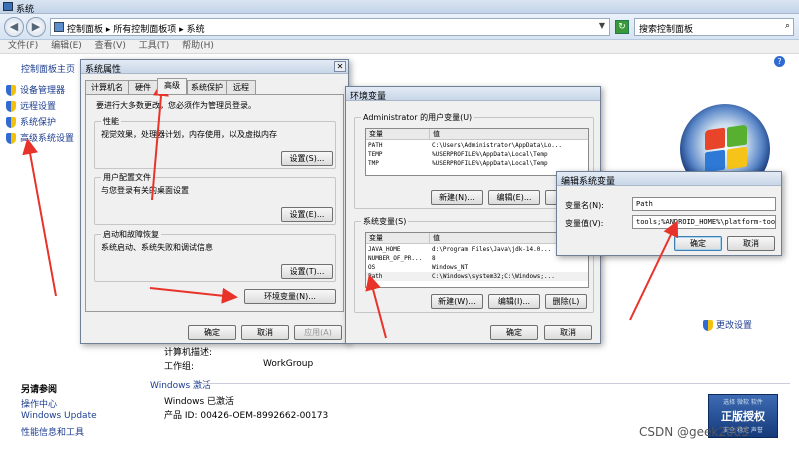 This screenshot has width=799, height=450. What do you see at coordinates (704, 222) in the screenshot?
I see `variable-value-field: tools;%ANDROID_HOME%\platform-tools` at bounding box center [704, 222].